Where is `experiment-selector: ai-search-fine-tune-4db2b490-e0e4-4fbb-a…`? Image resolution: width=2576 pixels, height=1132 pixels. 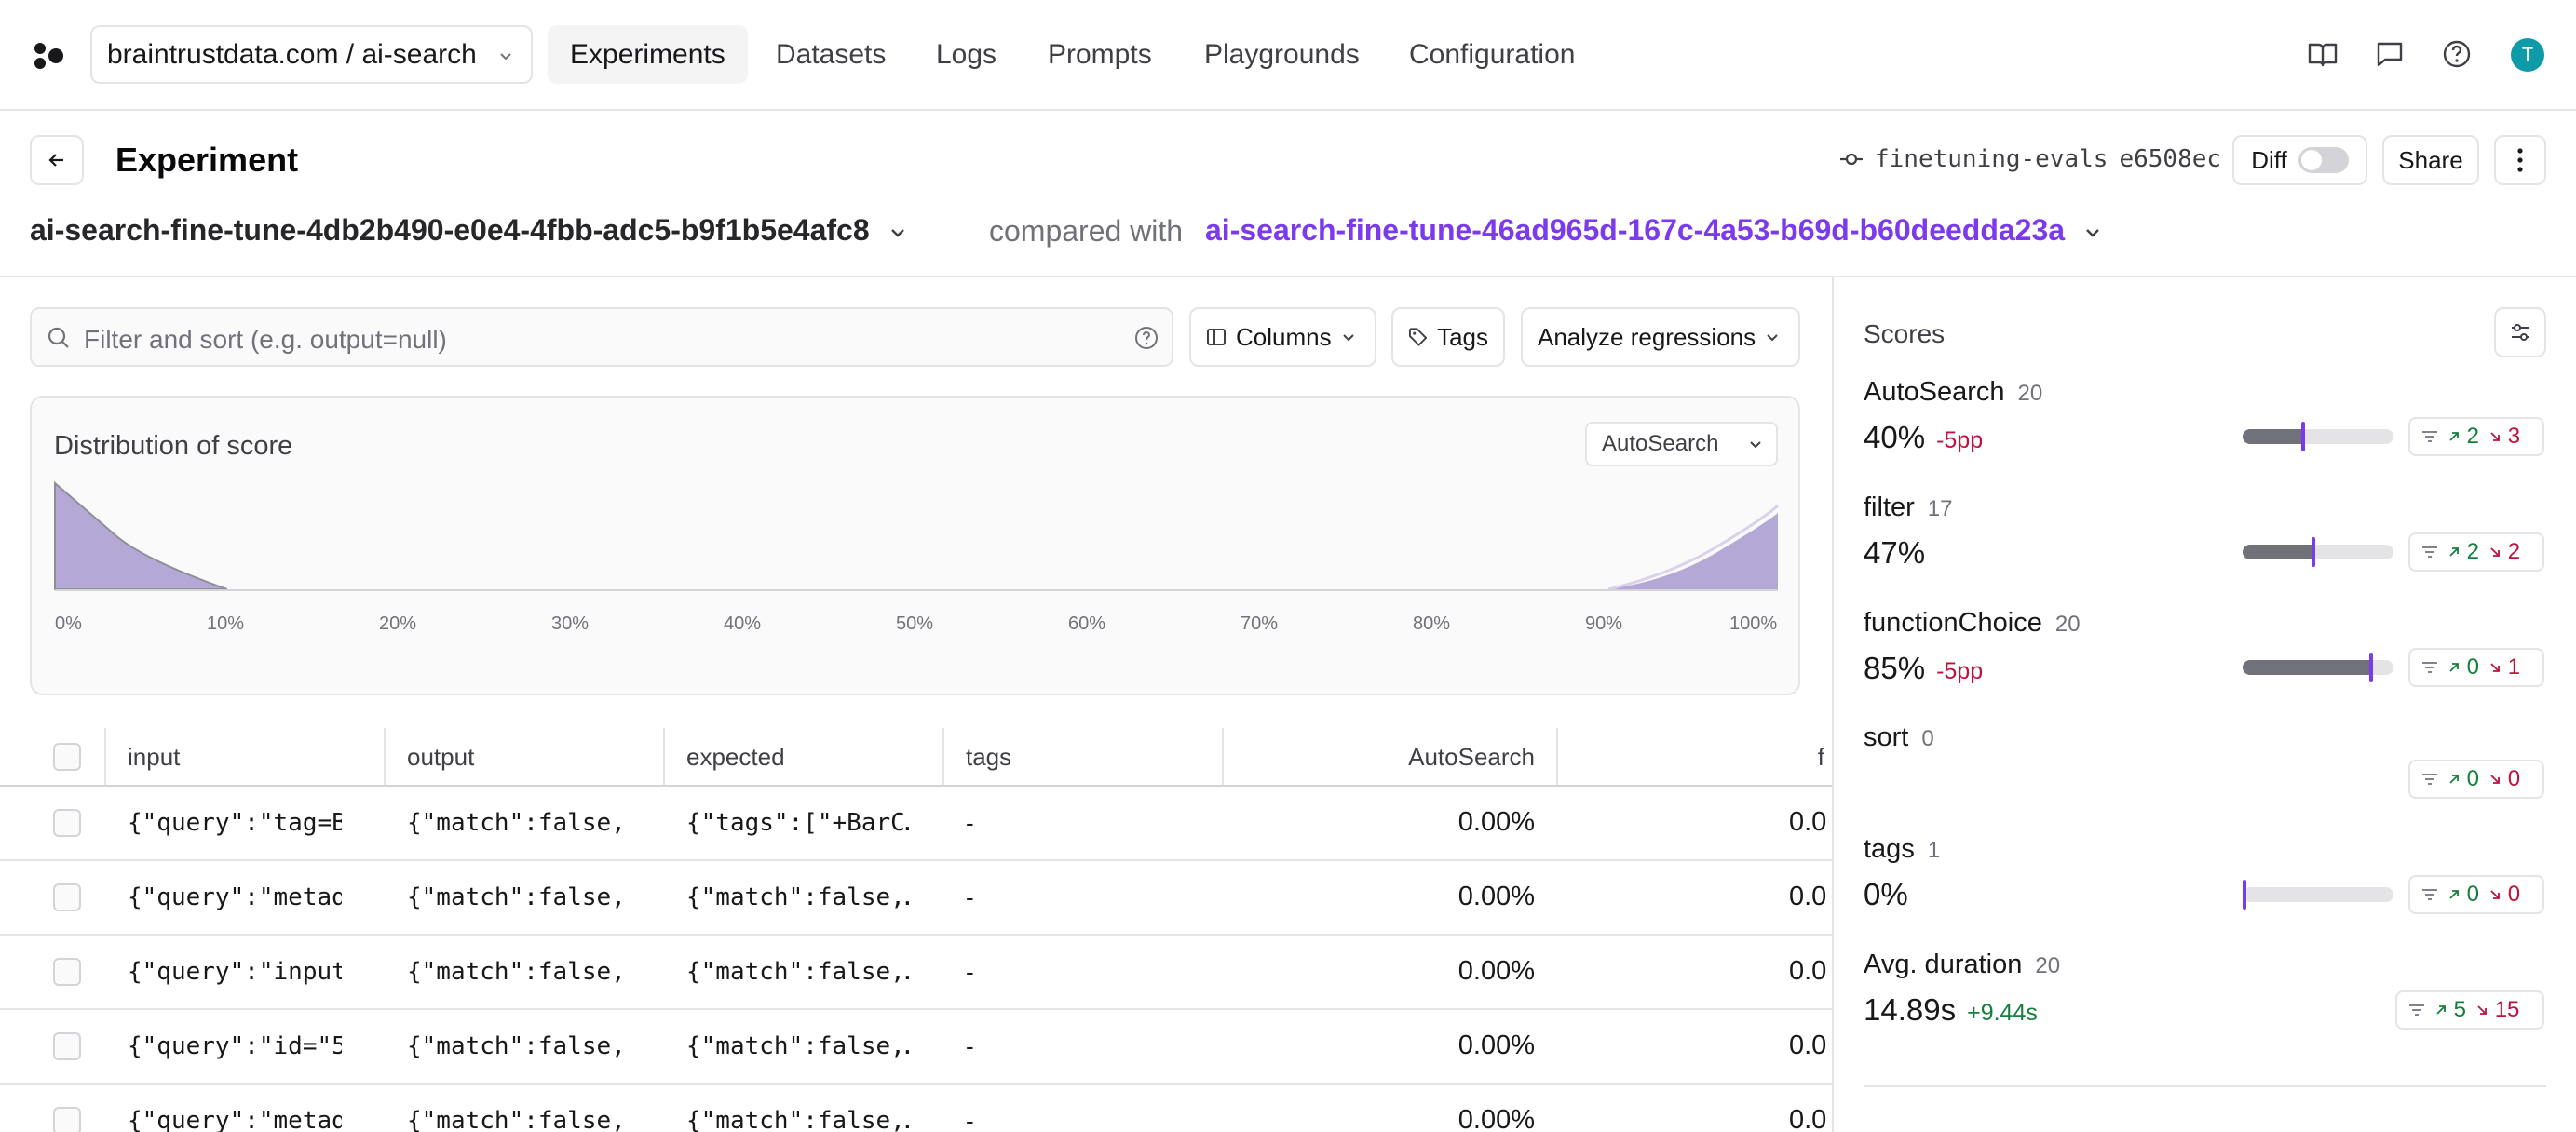 experiment-selector: ai-search-fine-tune-4db2b490-e0e4-4fbb-a… is located at coordinates (469, 231).